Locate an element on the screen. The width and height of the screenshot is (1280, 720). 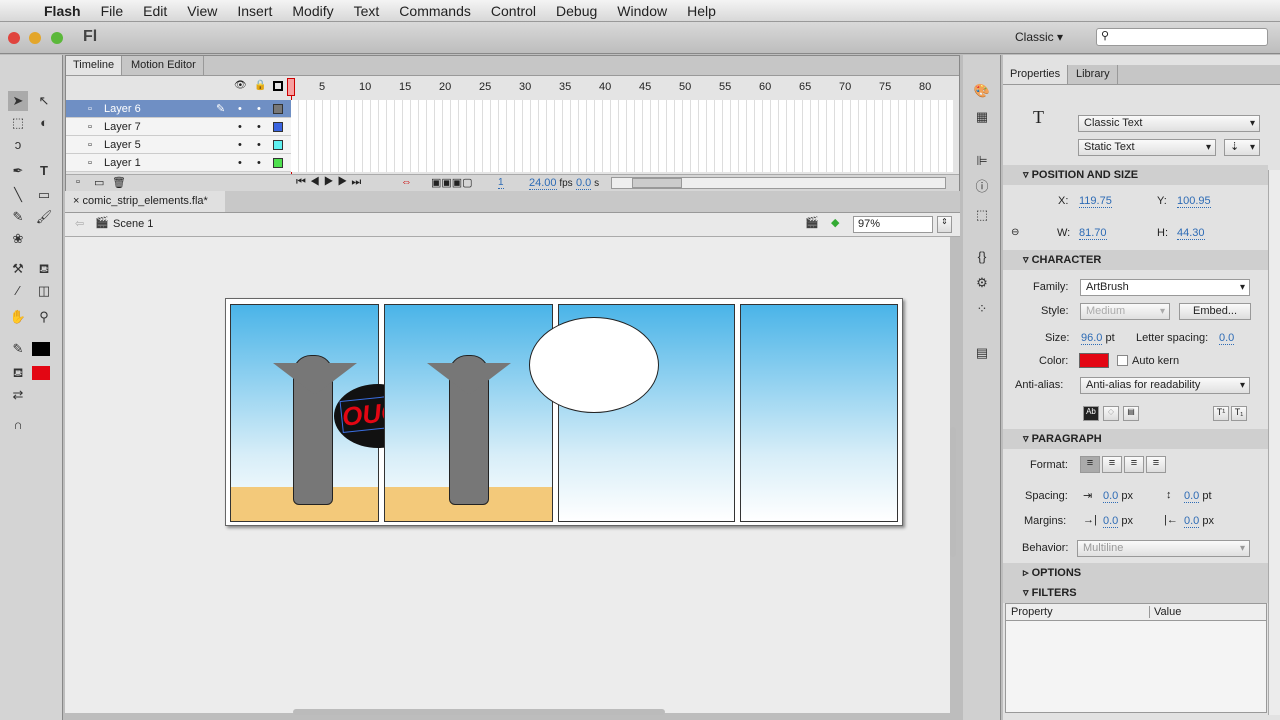
section-paragraph: ▿ PARAGRAPH is located at coordinates (1135, 439).